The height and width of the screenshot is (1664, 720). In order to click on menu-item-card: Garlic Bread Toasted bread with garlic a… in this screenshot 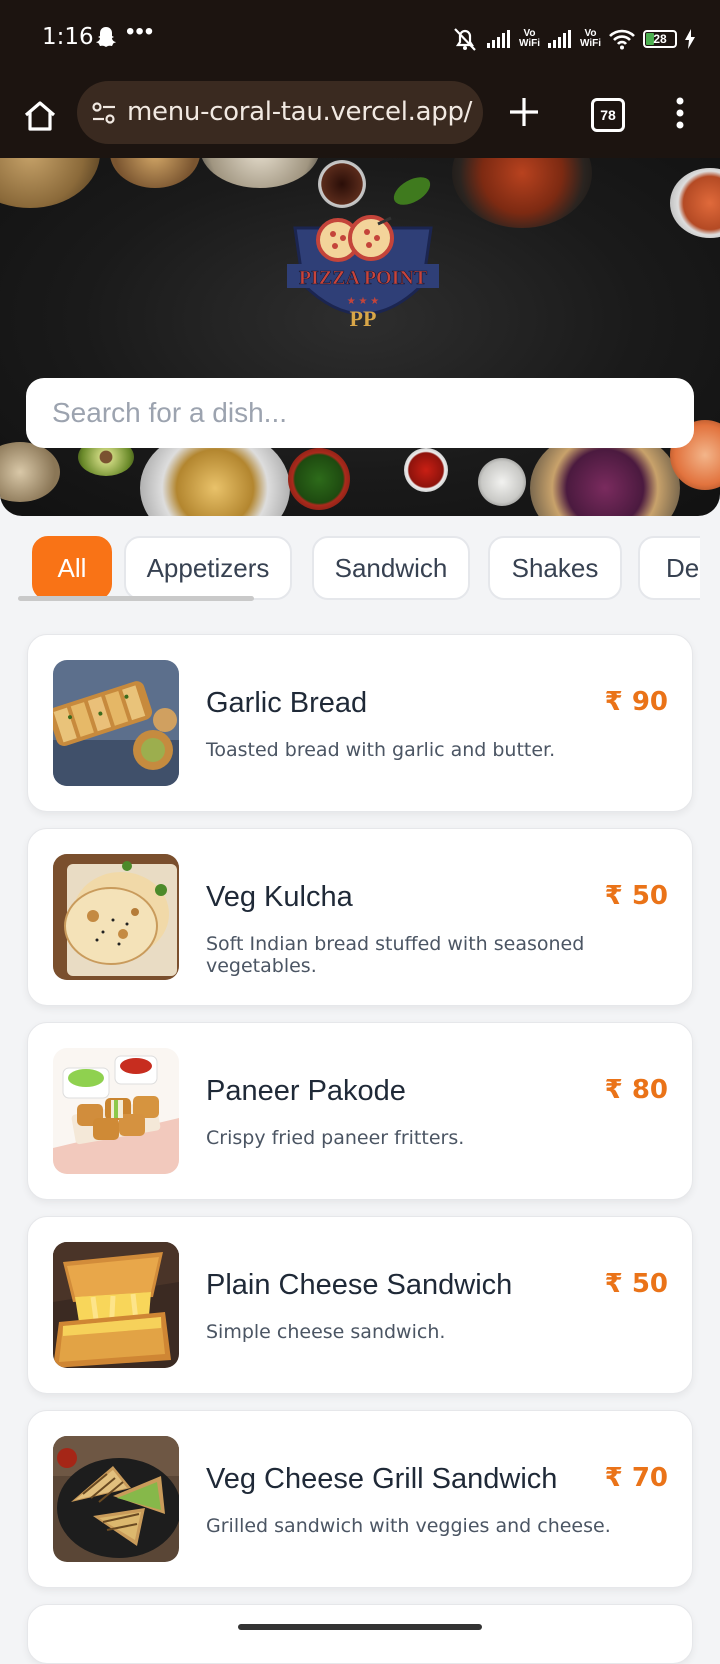, I will do `click(360, 723)`.